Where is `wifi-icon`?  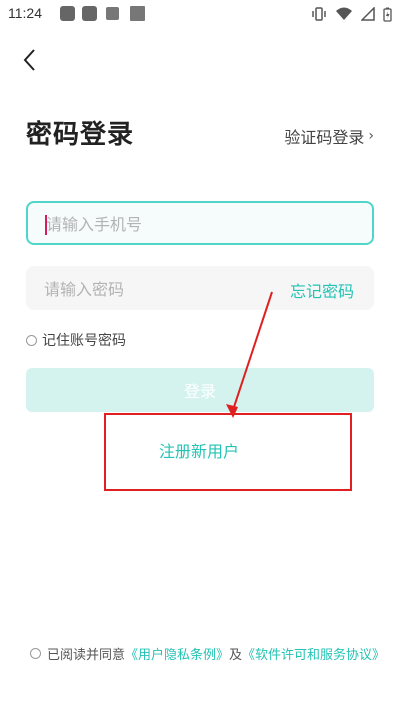 wifi-icon is located at coordinates (344, 13).